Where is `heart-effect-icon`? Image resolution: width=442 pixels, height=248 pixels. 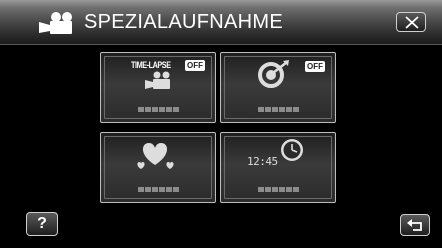 heart-effect-icon is located at coordinates (155, 156).